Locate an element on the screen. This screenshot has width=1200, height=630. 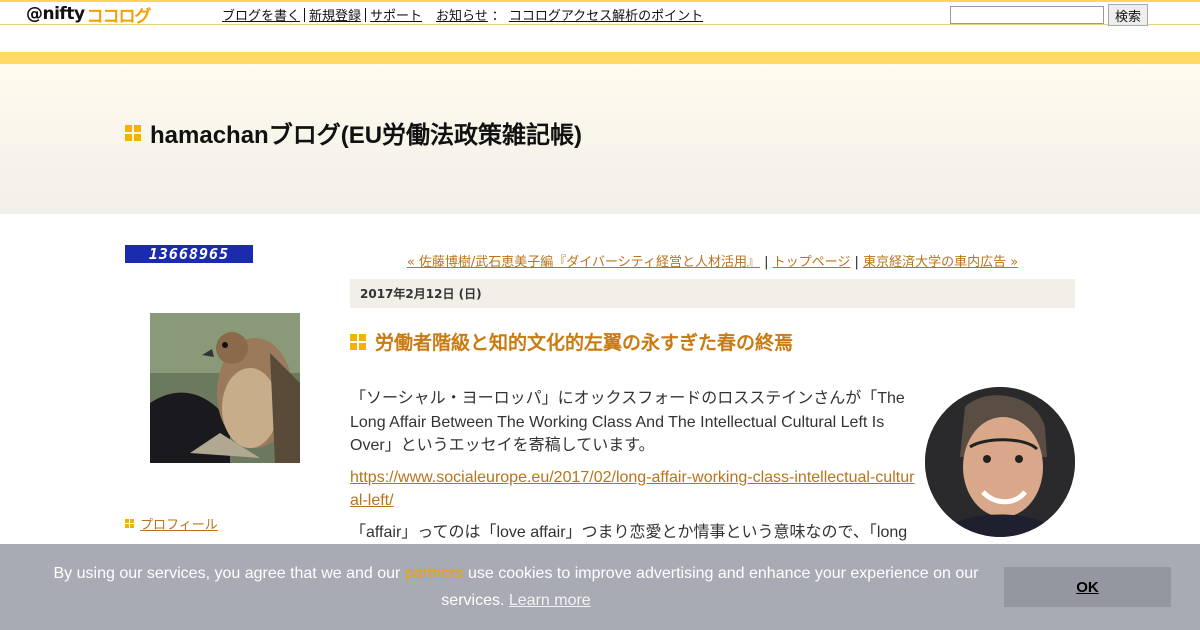
profile-link: プロフィール is located at coordinates (179, 523).